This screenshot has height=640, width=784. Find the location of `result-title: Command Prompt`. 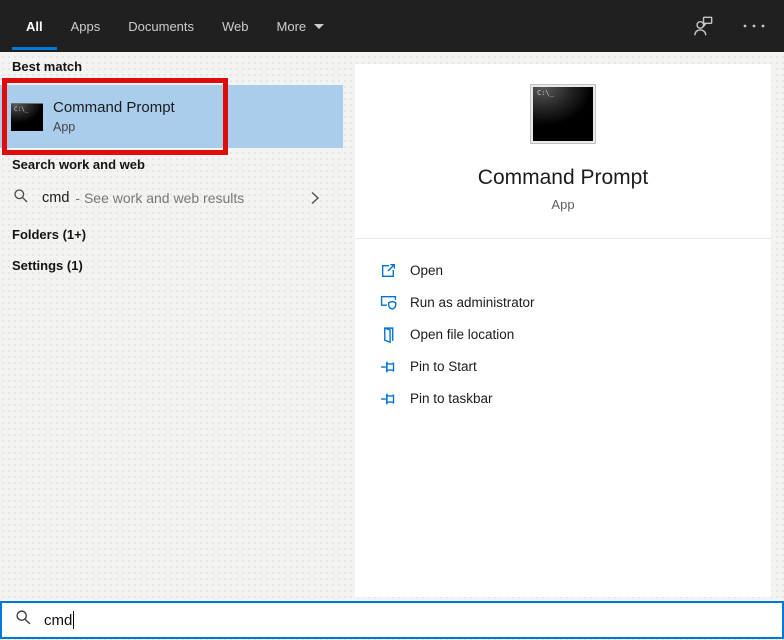

result-title: Command Prompt is located at coordinates (114, 107).